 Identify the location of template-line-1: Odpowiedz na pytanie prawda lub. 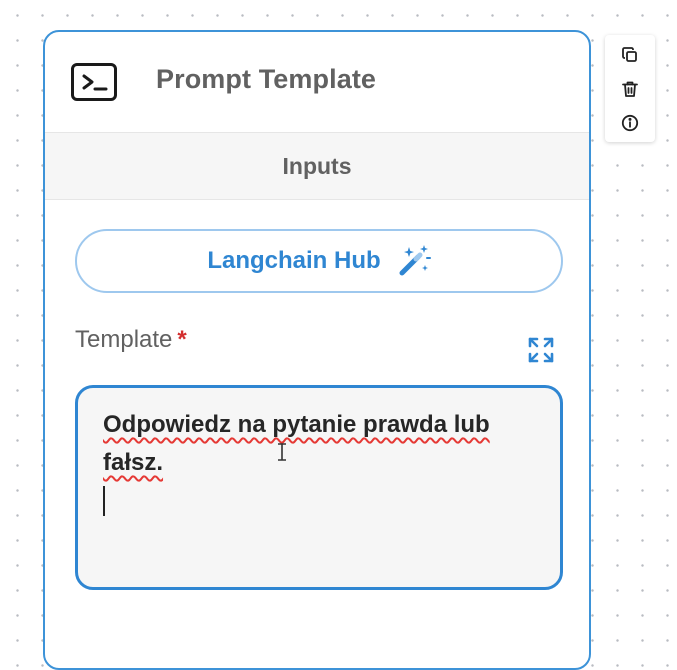
(296, 424).